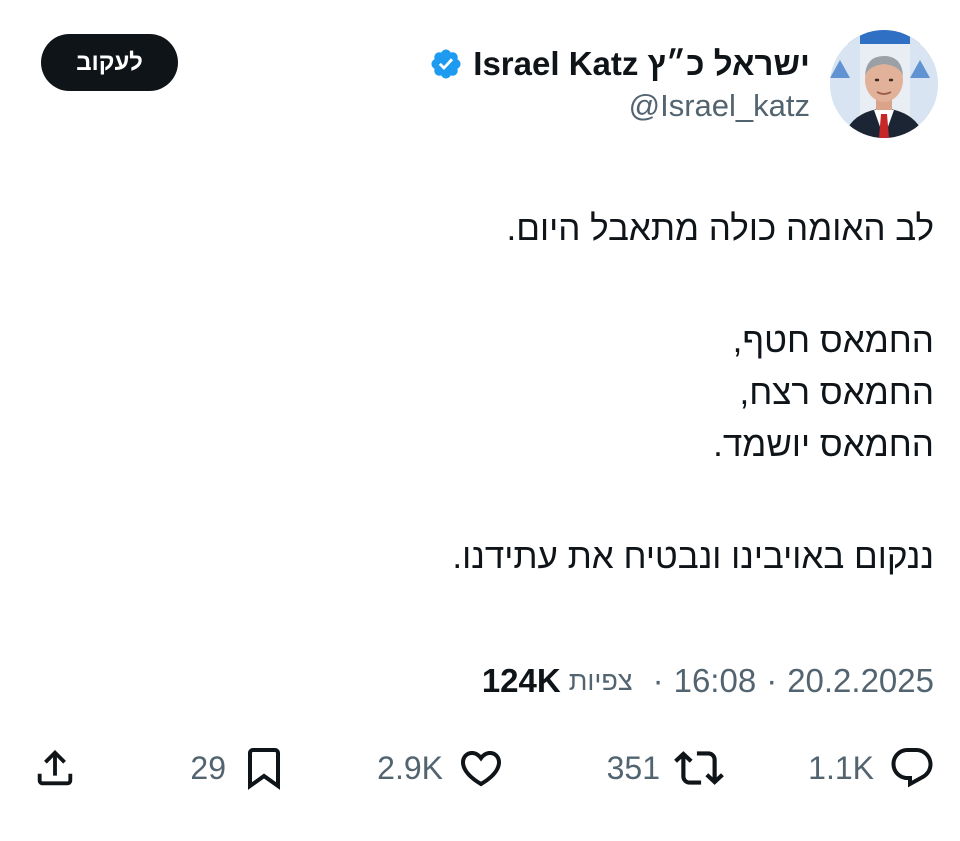 The image size is (960, 841). Describe the element at coordinates (823, 444) in the screenshot. I see `tweet-line: החמאס יושמד.` at that location.